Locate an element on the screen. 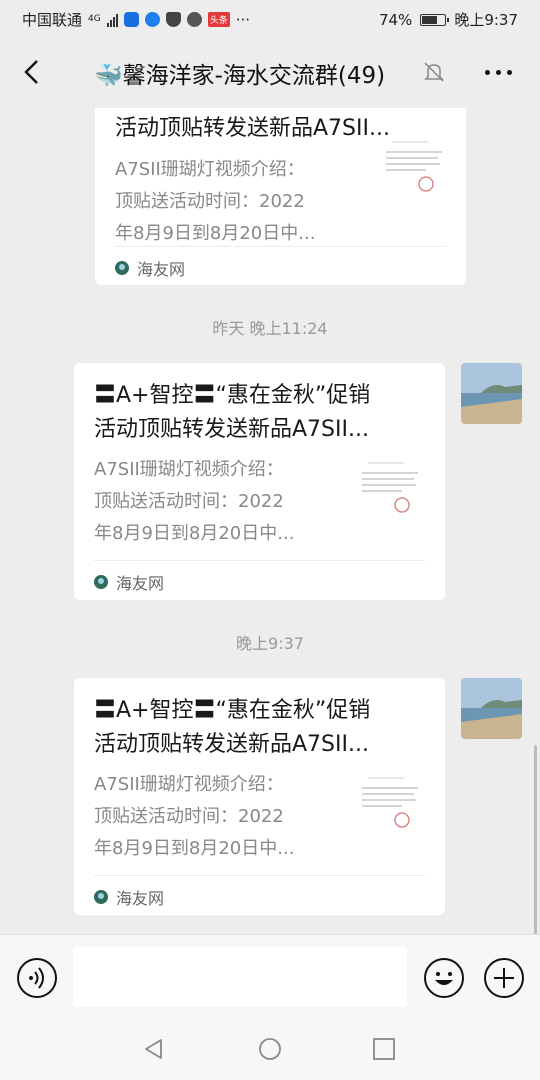 The height and width of the screenshot is (1080, 540). chat-scrollbar is located at coordinates (535, 840).